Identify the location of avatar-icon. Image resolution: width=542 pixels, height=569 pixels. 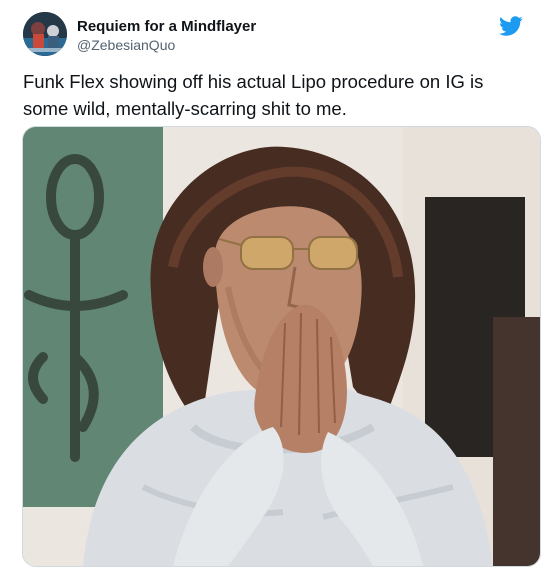
(45, 34).